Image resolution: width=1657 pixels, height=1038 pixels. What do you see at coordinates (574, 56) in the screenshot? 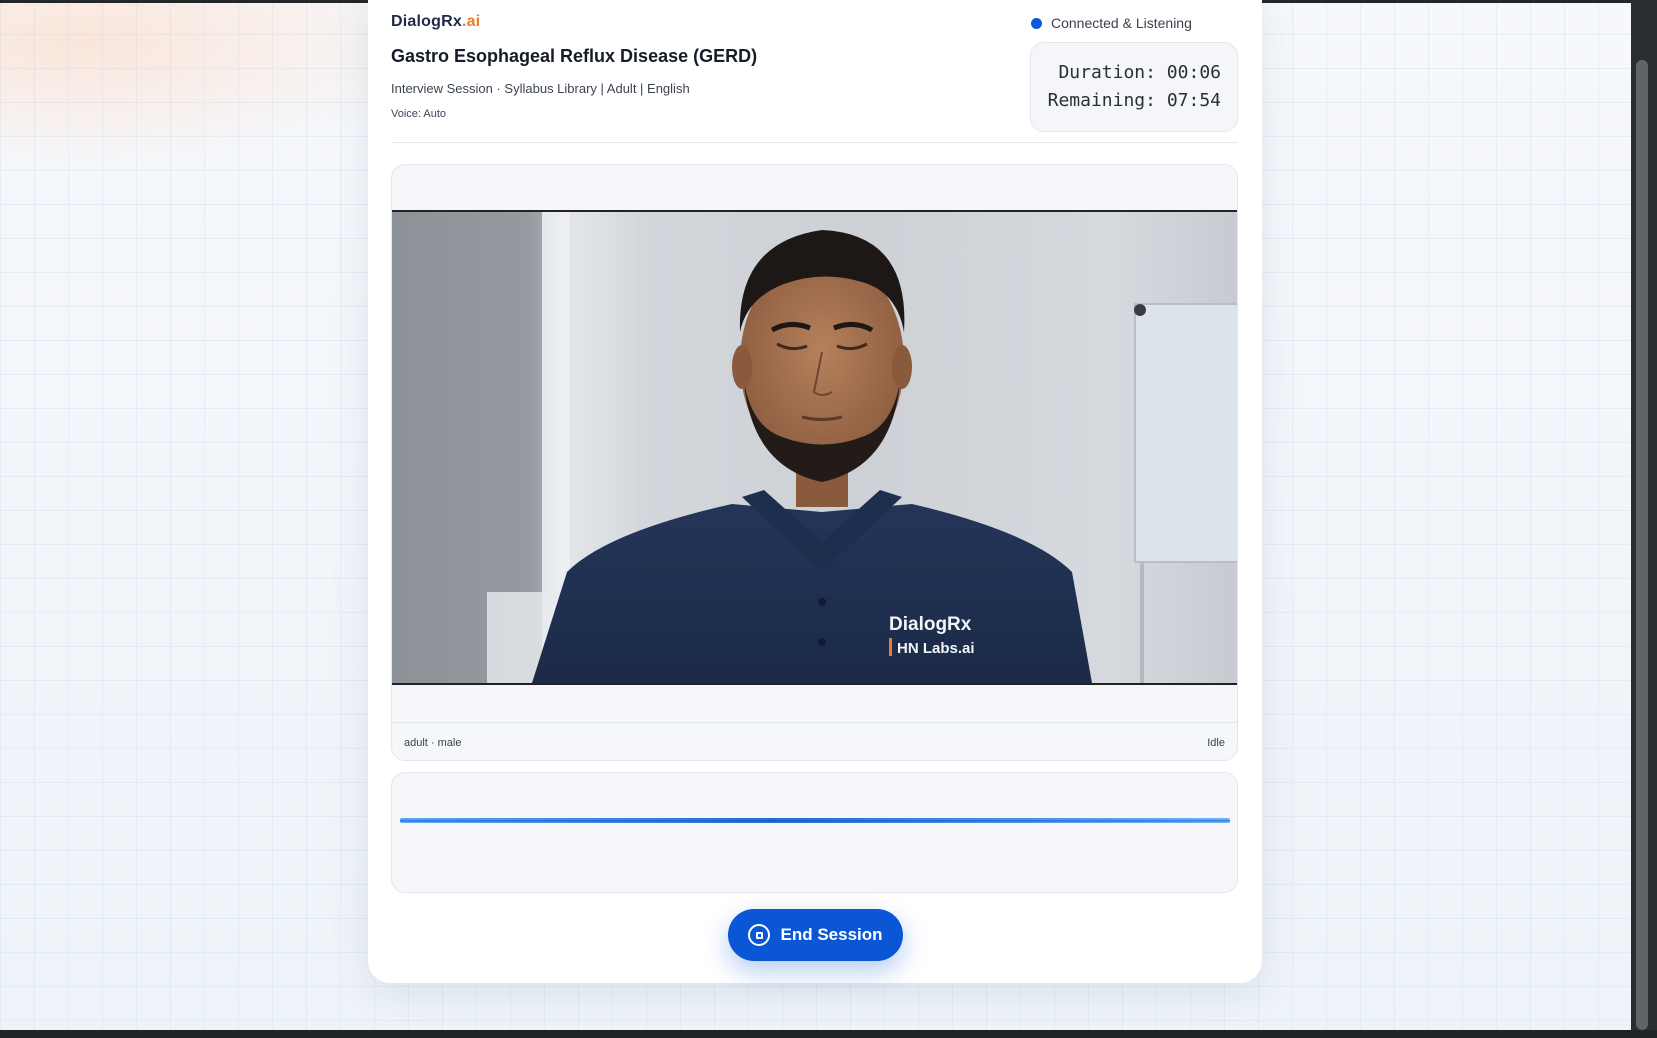
I see `page-title: Gastro Esophageal Reflux Disease (GERD)` at bounding box center [574, 56].